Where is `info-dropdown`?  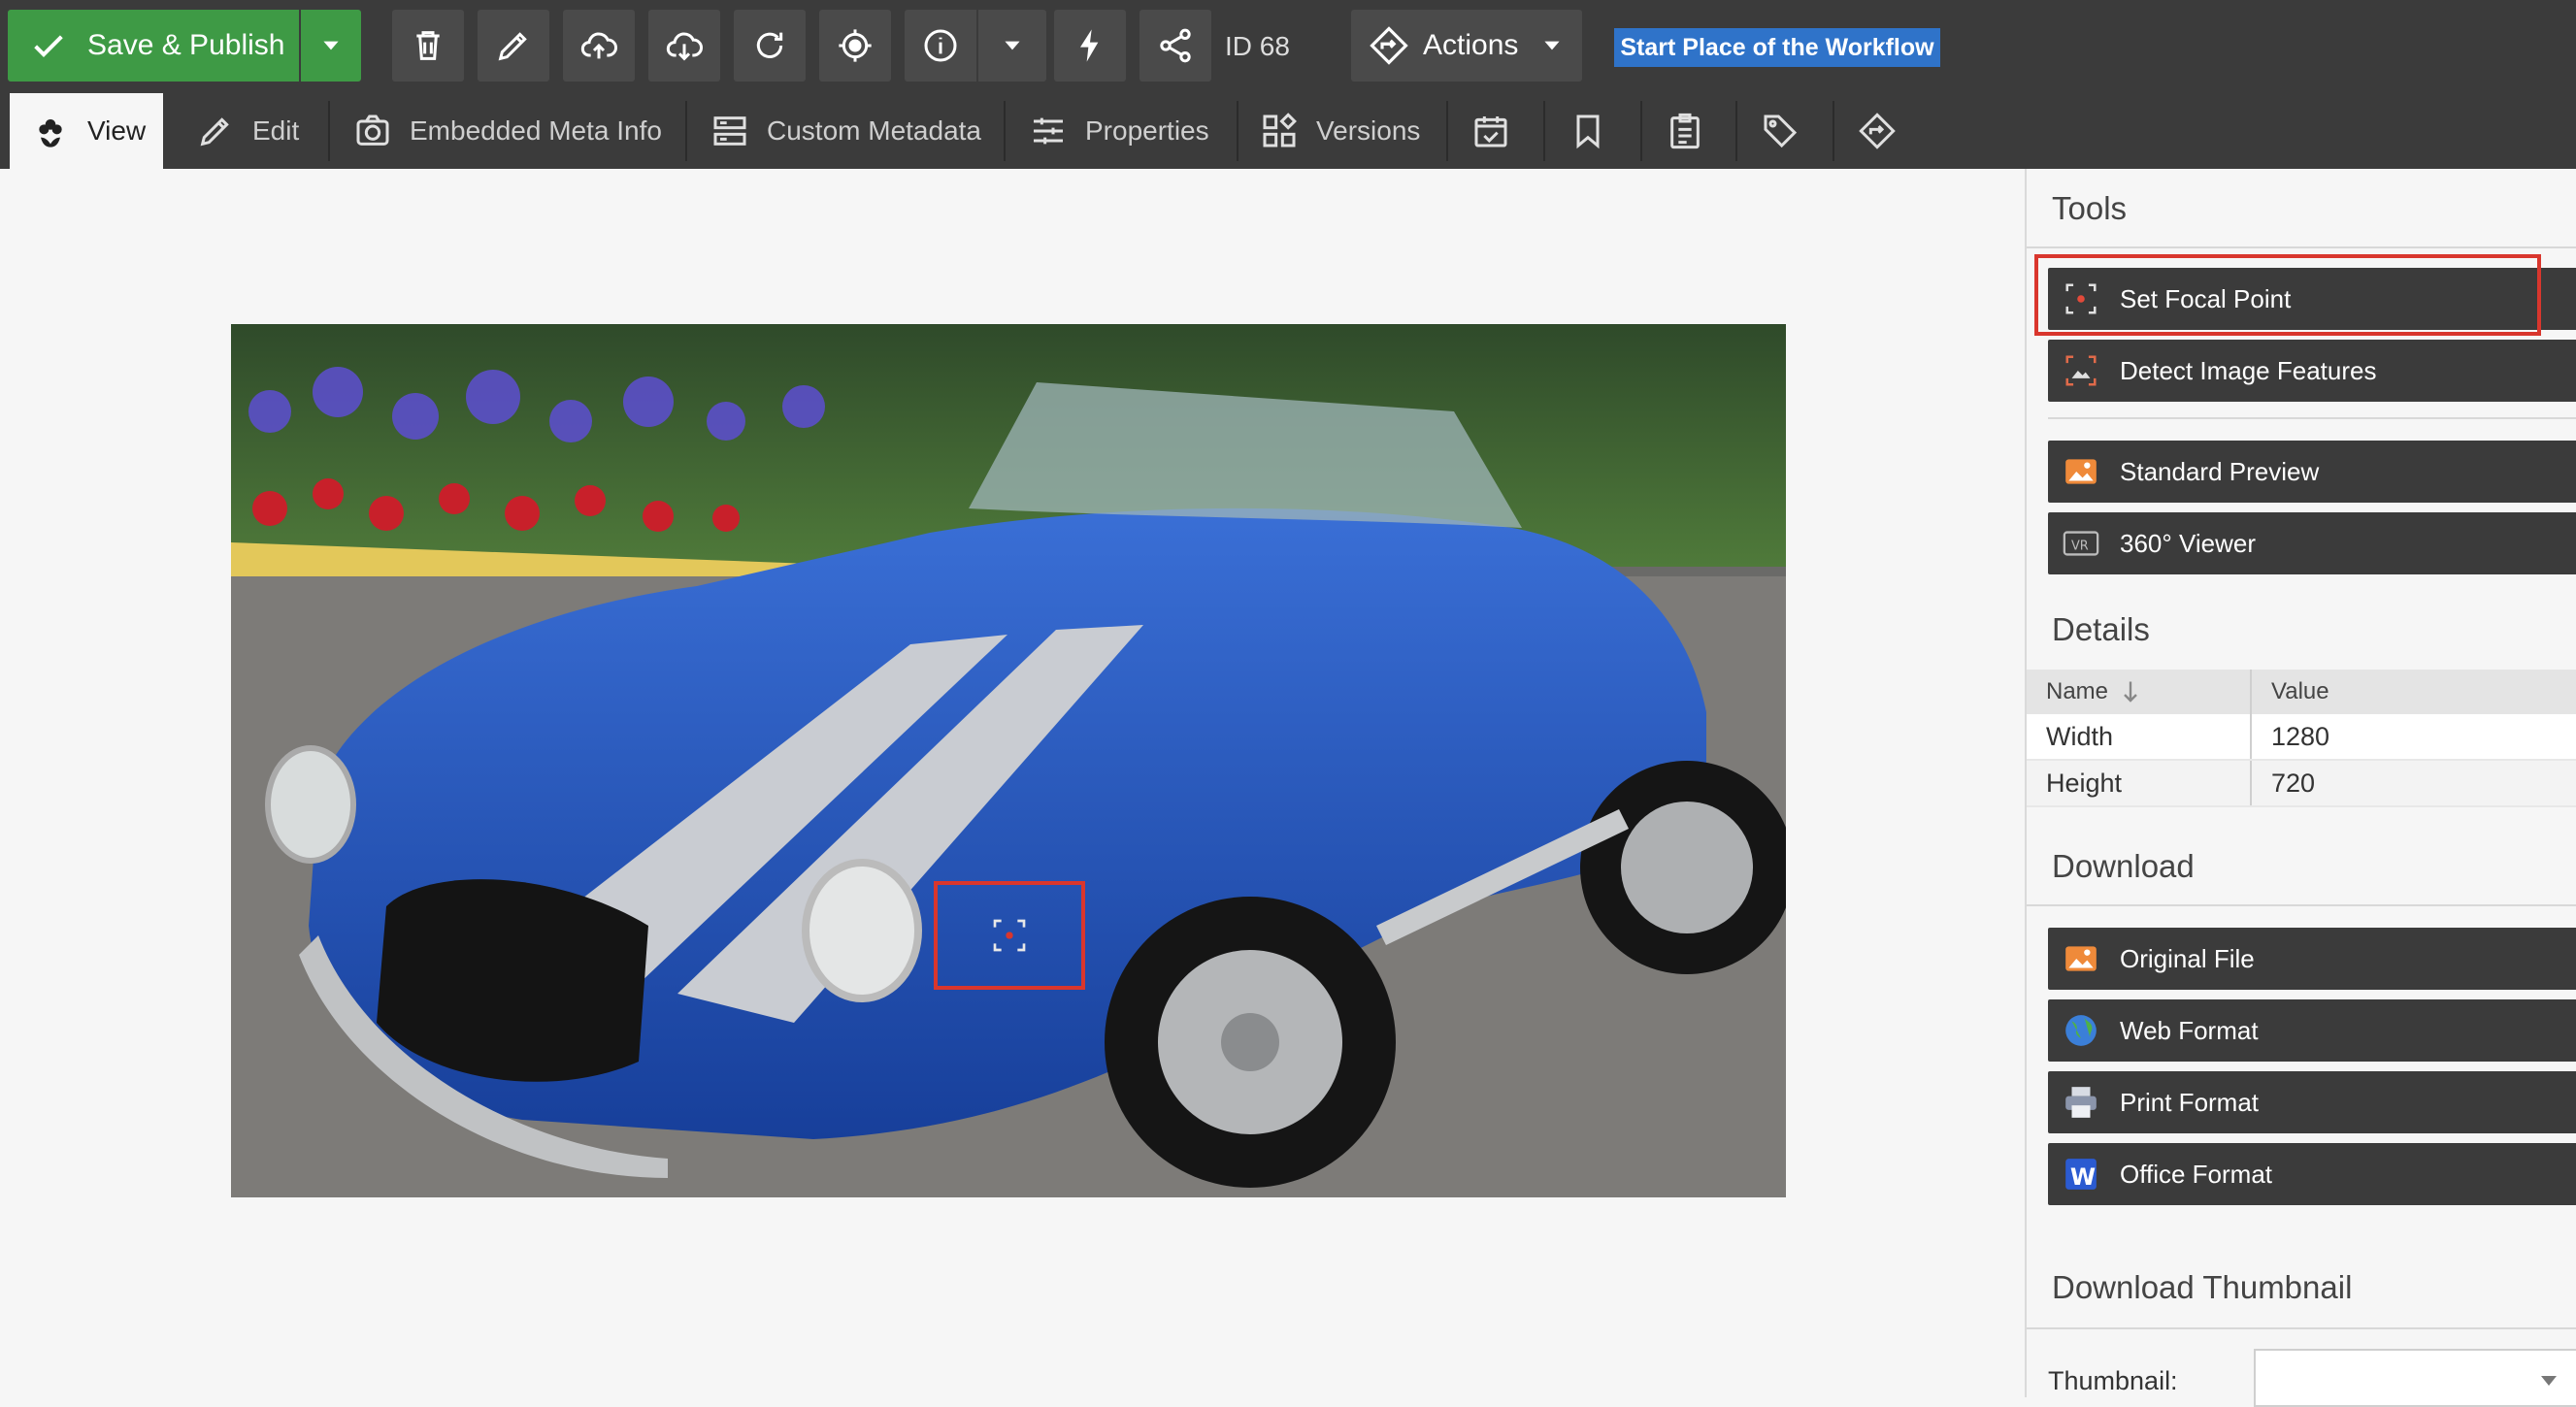 info-dropdown is located at coordinates (1012, 46).